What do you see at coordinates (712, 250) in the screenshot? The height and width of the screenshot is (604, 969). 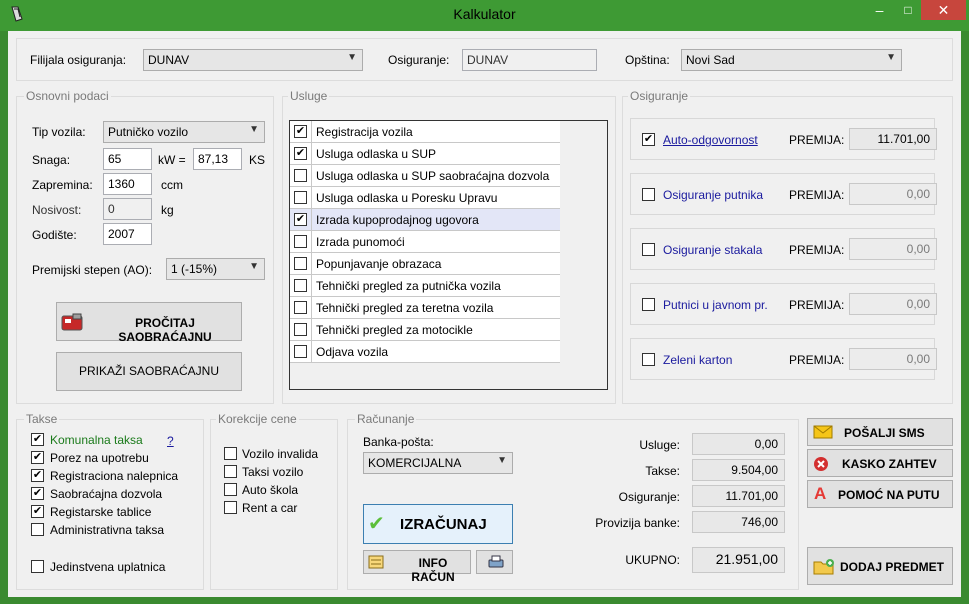 I see `insurance-label: Osiguranje stakala` at bounding box center [712, 250].